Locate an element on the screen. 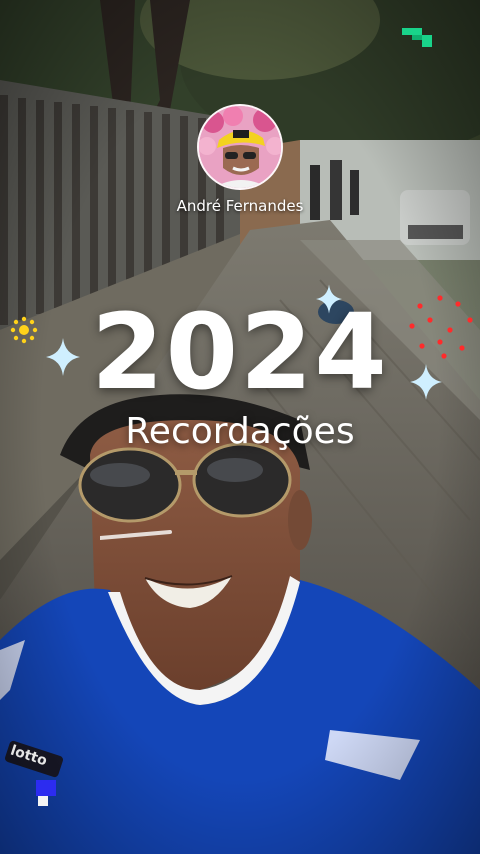 This screenshot has width=480, height=854. profile-name: André Fernandes is located at coordinates (240, 206).